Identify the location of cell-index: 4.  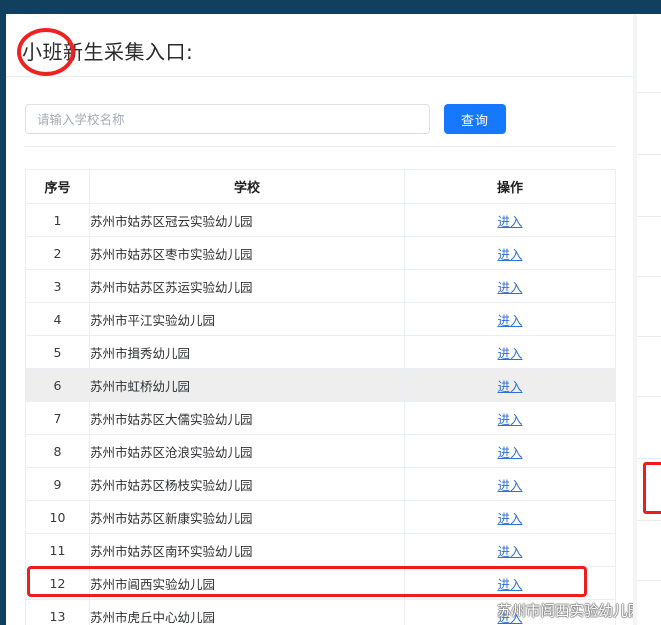
(57, 319).